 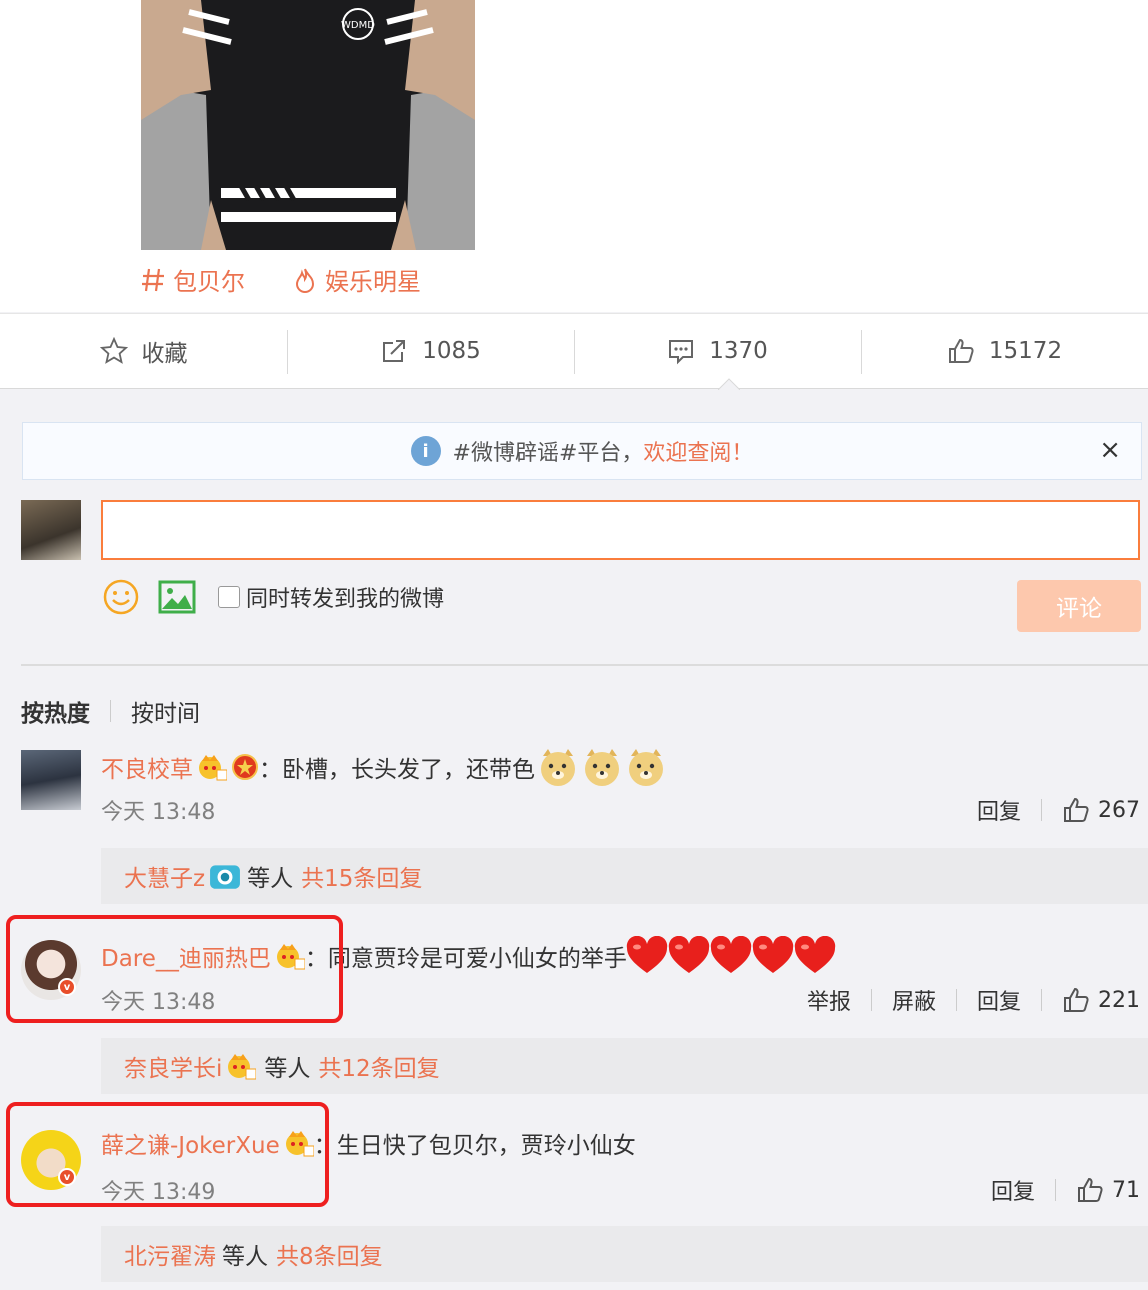 I want to click on repost-checkbox: 同时转发到我的微博, so click(x=331, y=597).